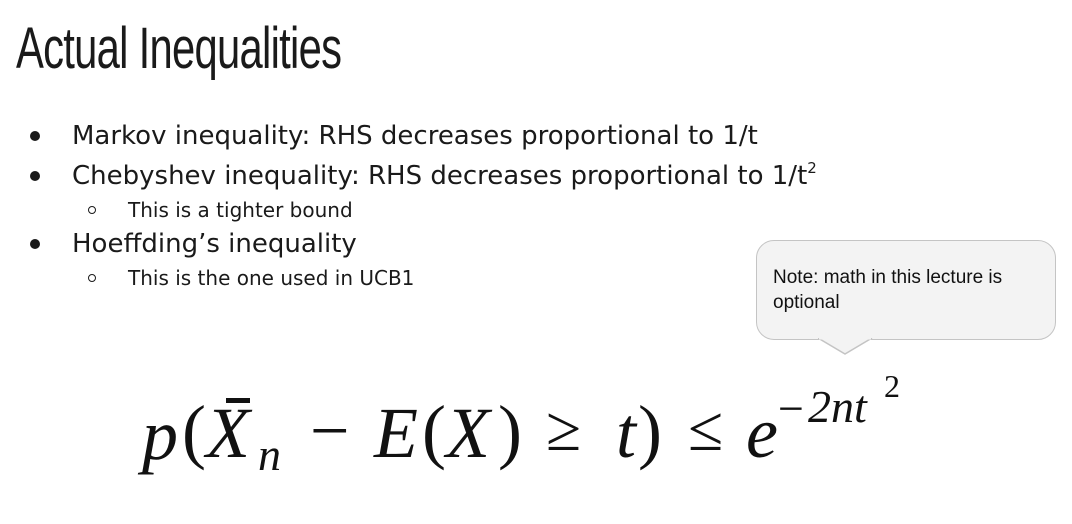  I want to click on note-callout: Note: math in this lecture is optional, so click(906, 290).